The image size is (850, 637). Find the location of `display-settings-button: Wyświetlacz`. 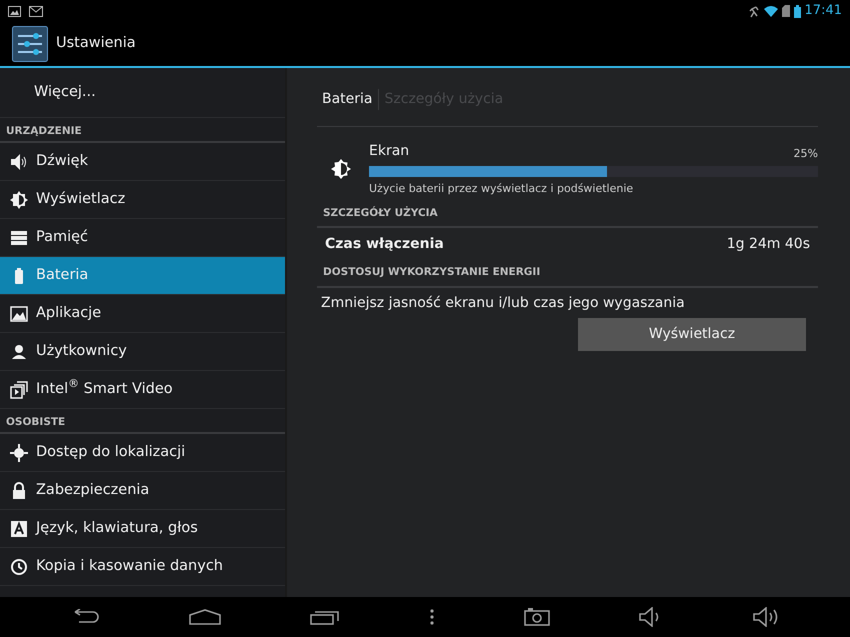

display-settings-button: Wyświetlacz is located at coordinates (692, 334).